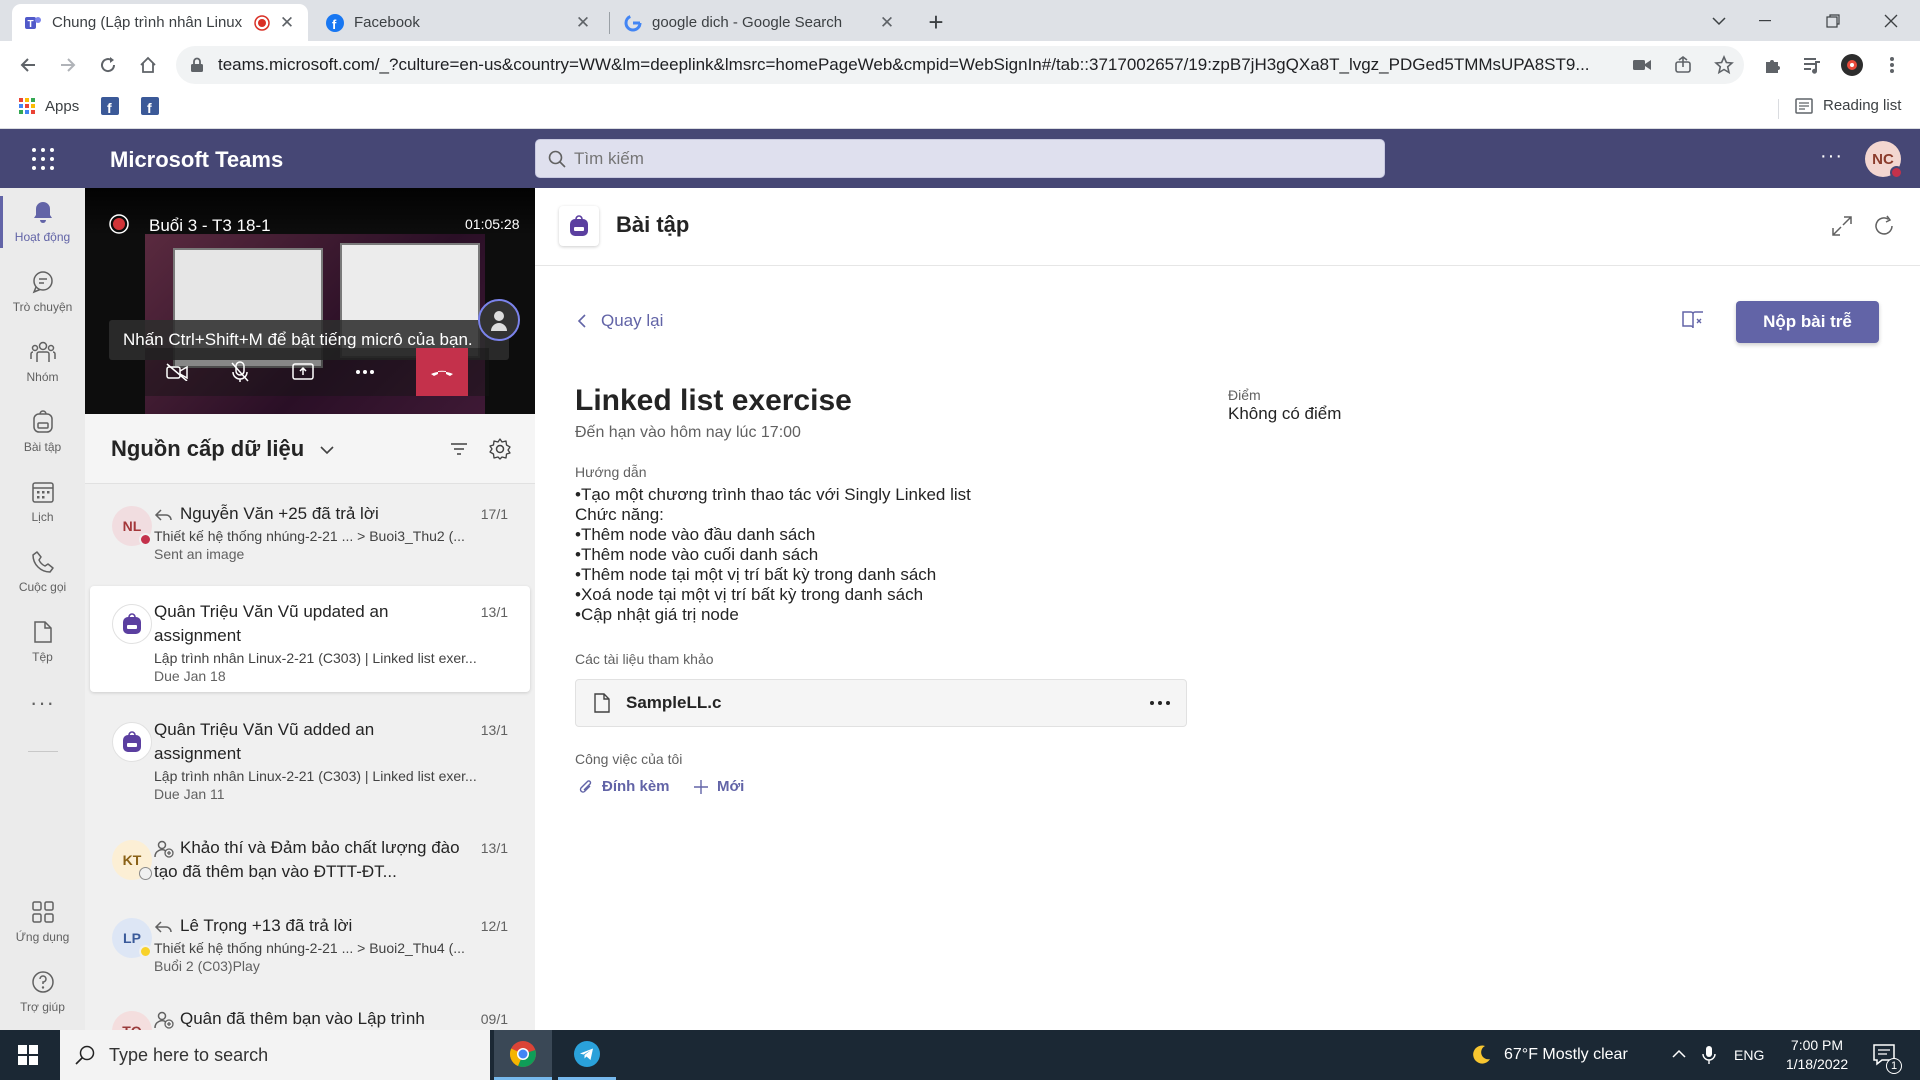 The width and height of the screenshot is (1920, 1080). Describe the element at coordinates (1842, 226) in the screenshot. I see `expand-icon` at that location.